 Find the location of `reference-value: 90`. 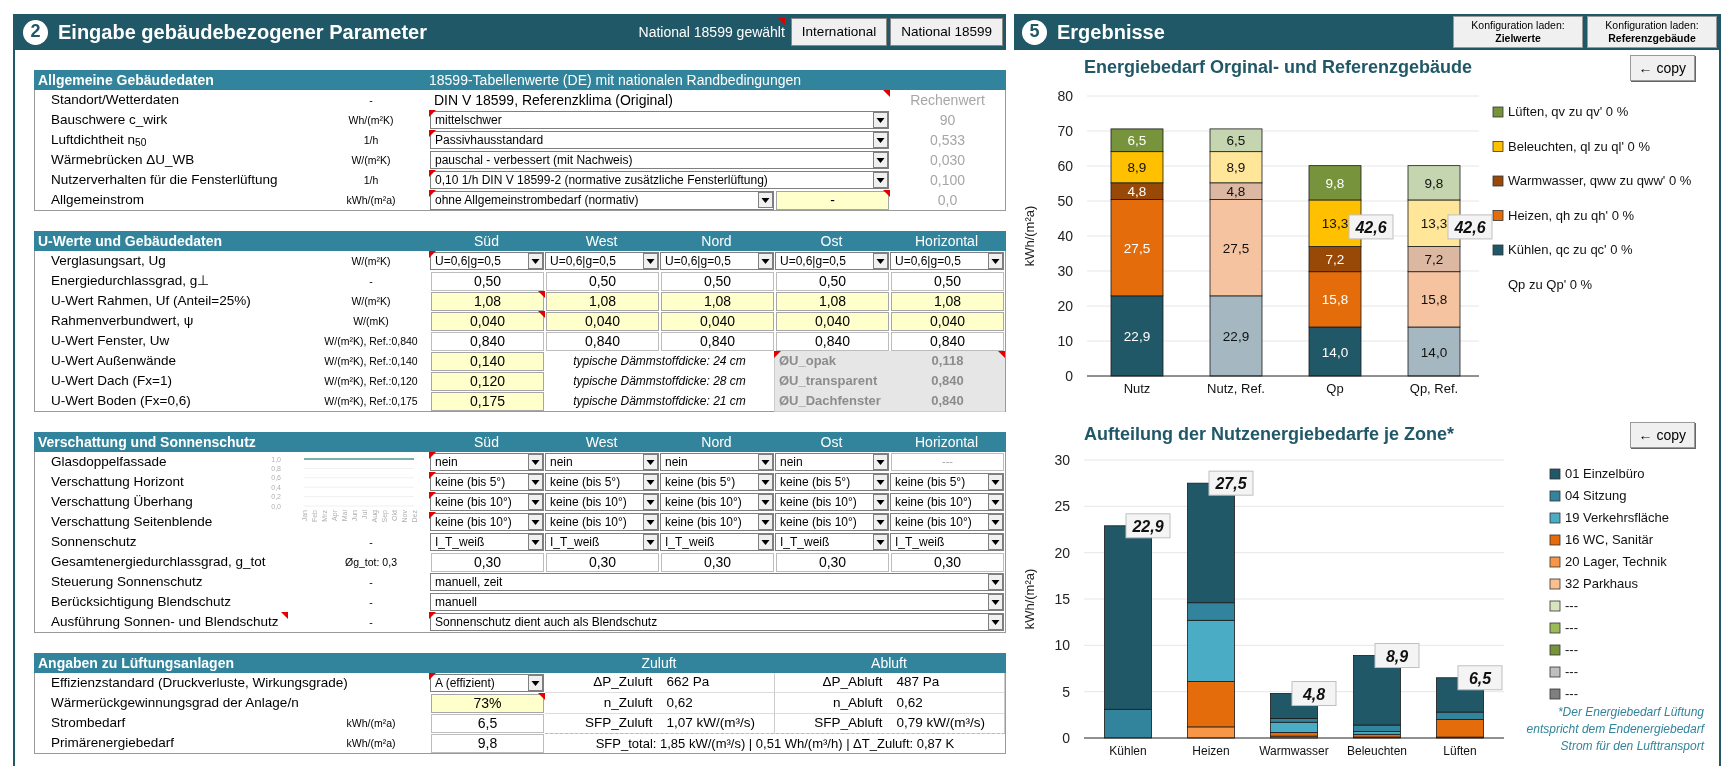

reference-value: 90 is located at coordinates (947, 120).